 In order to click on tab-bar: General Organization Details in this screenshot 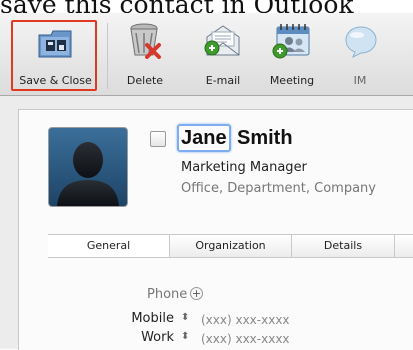, I will do `click(230, 246)`.